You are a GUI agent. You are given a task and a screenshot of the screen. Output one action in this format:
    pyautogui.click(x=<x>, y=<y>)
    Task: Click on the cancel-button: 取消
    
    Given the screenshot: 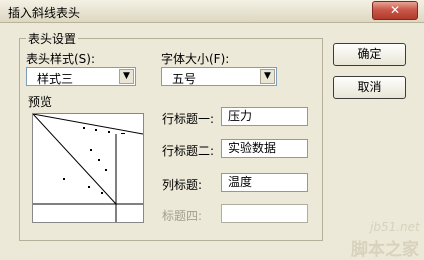 What is the action you would take?
    pyautogui.click(x=369, y=87)
    